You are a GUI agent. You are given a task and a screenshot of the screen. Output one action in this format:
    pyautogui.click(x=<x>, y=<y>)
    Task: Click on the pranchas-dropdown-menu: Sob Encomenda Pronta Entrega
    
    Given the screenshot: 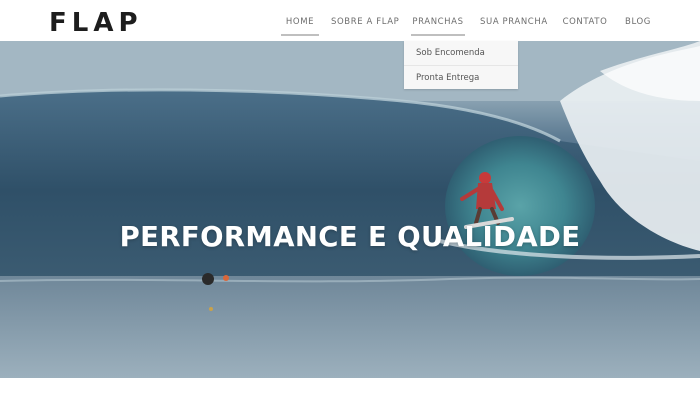 What is the action you would take?
    pyautogui.click(x=461, y=65)
    